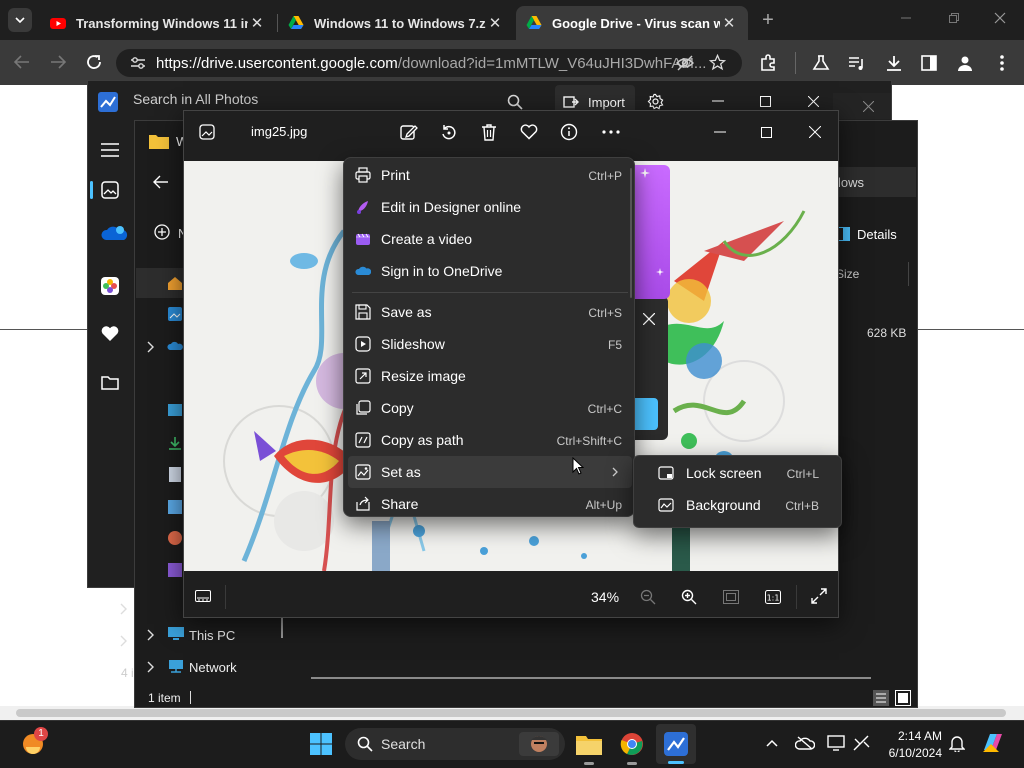 Image resolution: width=1024 pixels, height=768 pixels. I want to click on close-window-button, so click(1004, 20).